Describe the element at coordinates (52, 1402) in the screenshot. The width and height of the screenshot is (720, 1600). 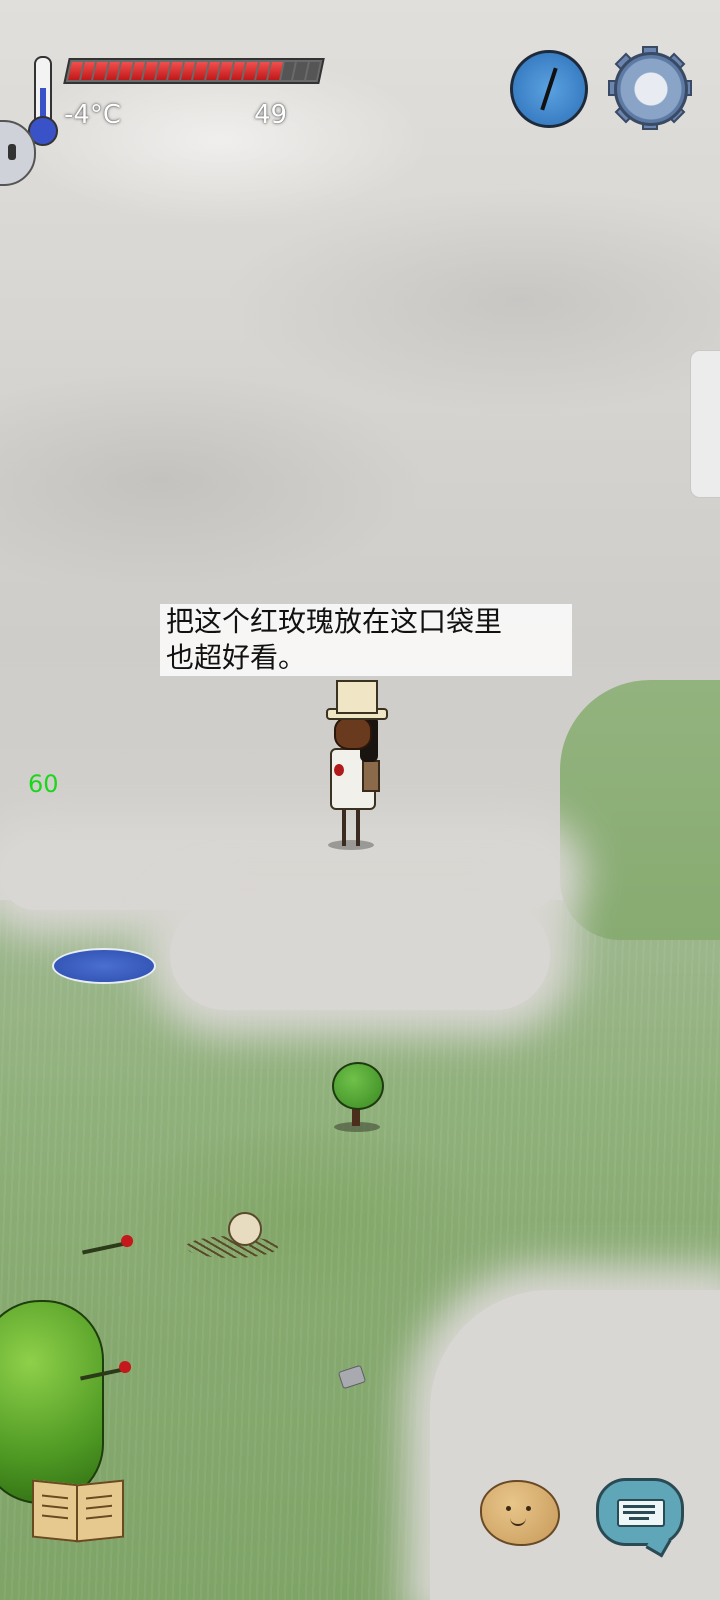
I see `berry-bush` at that location.